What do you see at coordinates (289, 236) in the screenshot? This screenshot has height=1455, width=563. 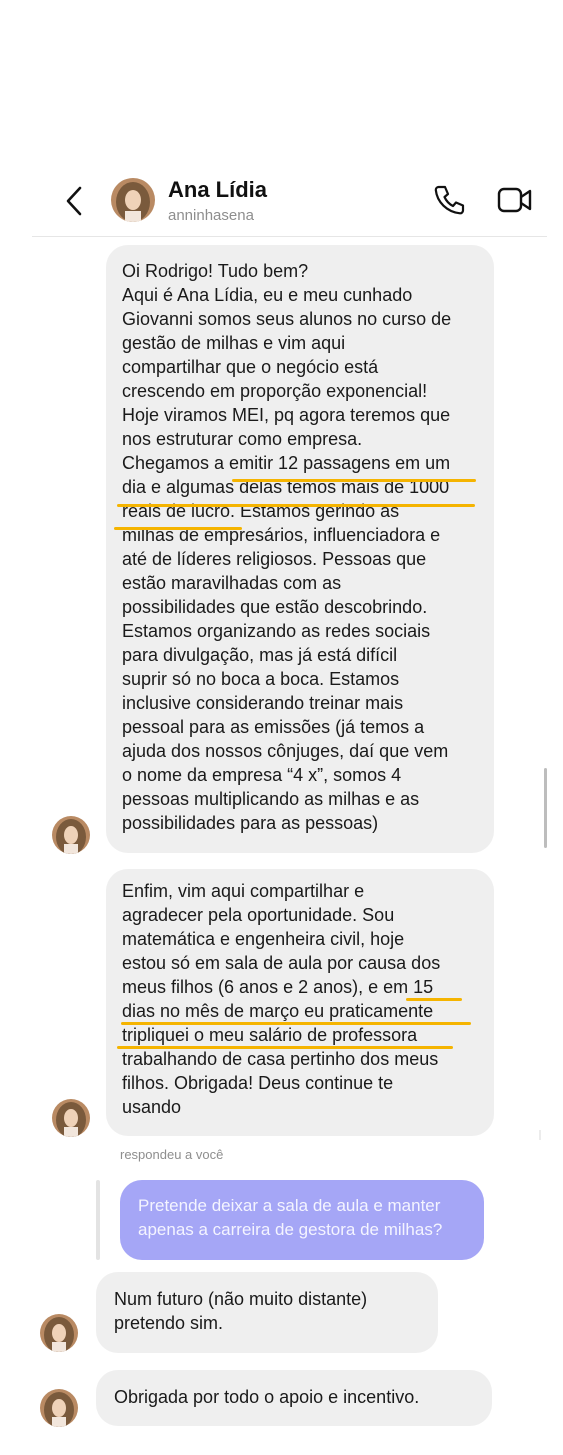 I see `header-divider` at bounding box center [289, 236].